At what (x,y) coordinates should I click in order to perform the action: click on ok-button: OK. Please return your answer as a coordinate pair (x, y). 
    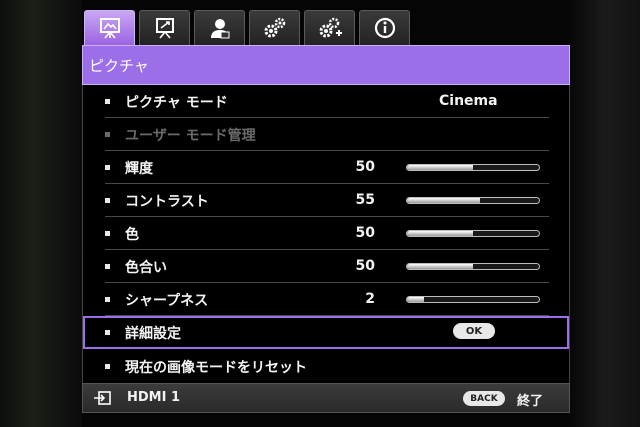
    Looking at the image, I should click on (474, 331).